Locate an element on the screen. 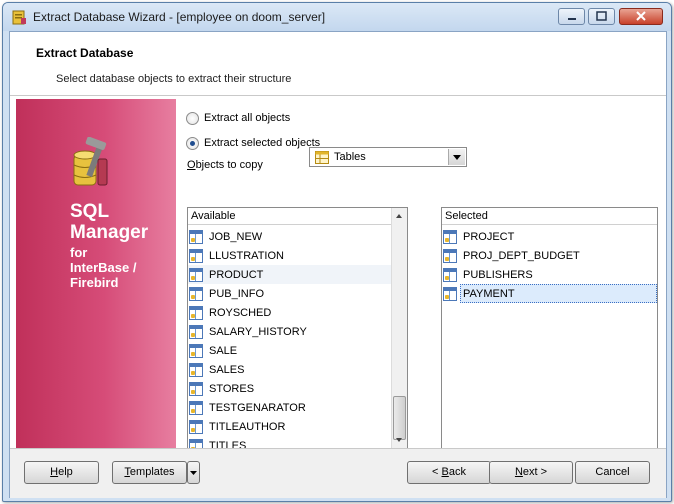 Image resolution: width=674 pixels, height=504 pixels. available-object-label: ROYSCHED is located at coordinates (240, 312).